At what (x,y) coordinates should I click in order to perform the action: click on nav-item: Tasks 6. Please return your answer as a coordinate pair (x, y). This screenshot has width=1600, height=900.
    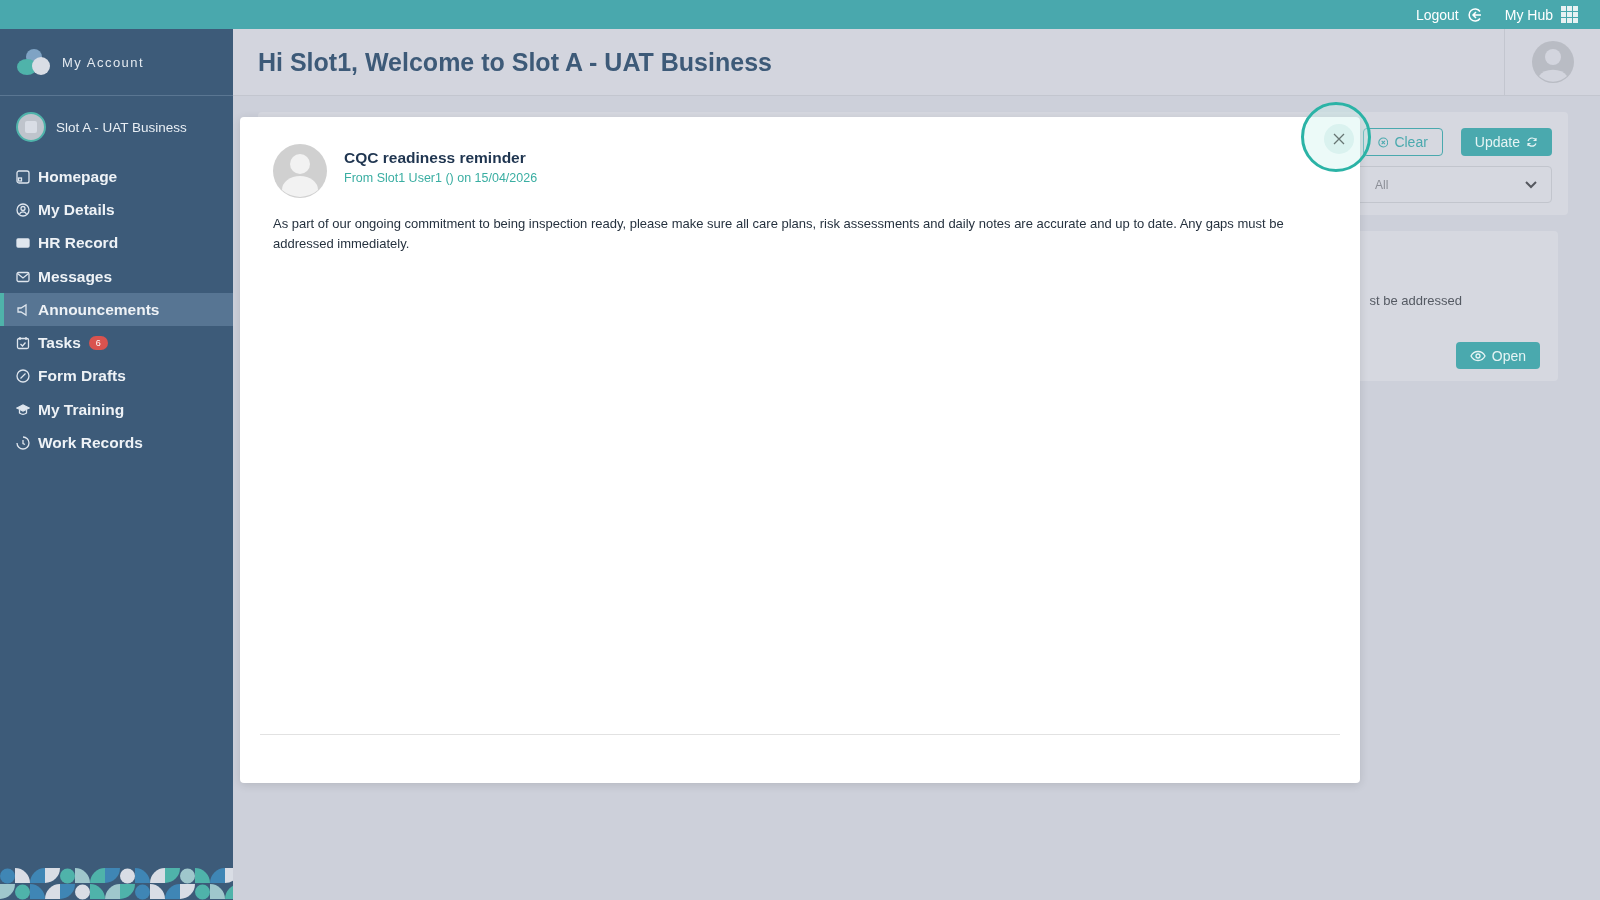
    Looking at the image, I should click on (116, 343).